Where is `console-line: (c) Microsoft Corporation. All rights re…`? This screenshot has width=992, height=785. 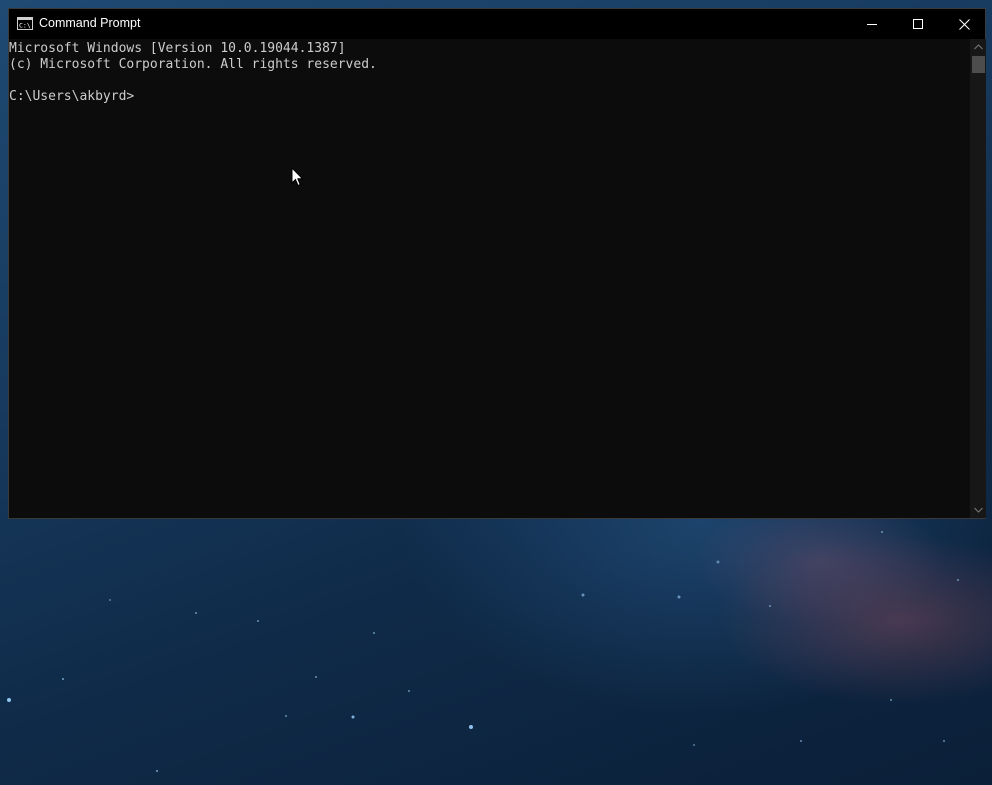
console-line: (c) Microsoft Corporation. All rights re… is located at coordinates (193, 64).